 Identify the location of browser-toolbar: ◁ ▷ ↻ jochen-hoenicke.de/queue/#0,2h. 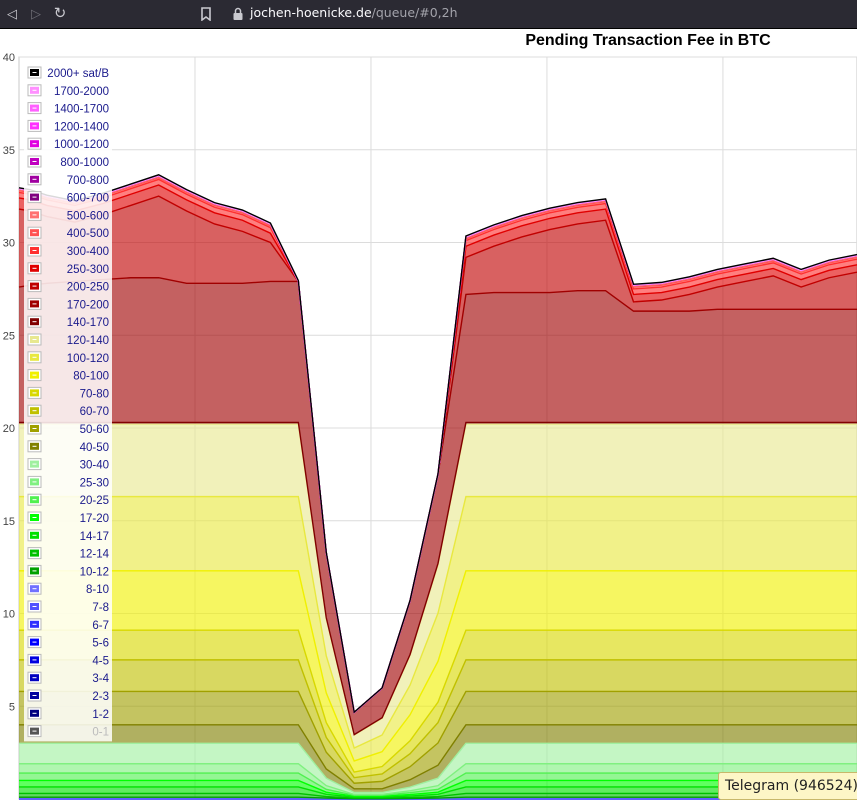
(428, 14).